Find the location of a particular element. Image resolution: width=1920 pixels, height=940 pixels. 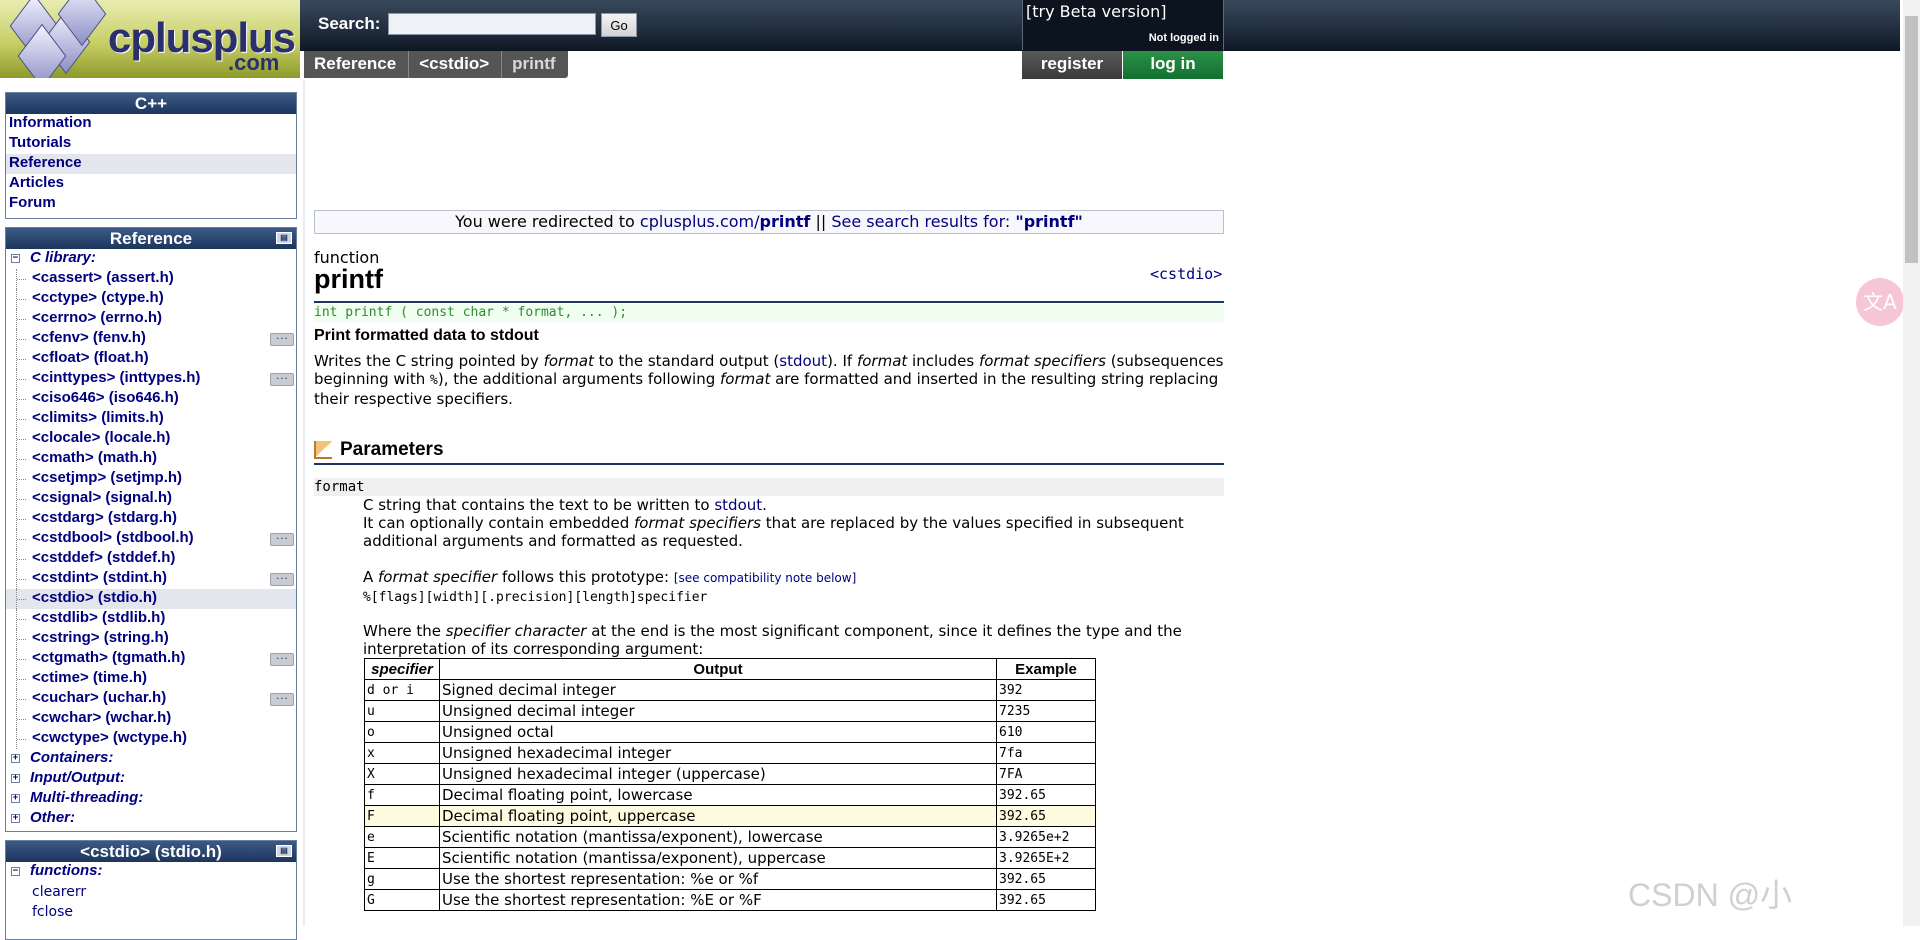

sidebar-header-item: <cwchar> (wchar.h) is located at coordinates (151, 719).